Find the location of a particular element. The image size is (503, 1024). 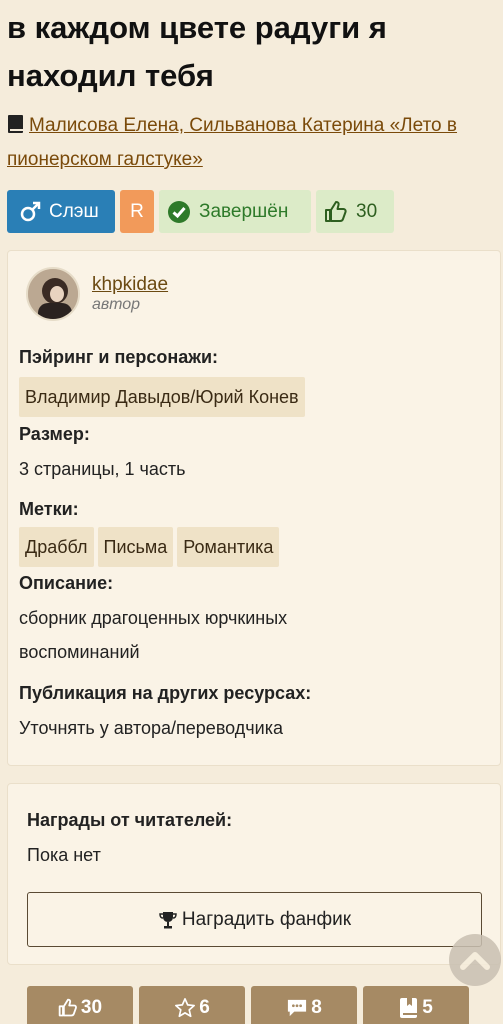

author-role: автор is located at coordinates (116, 304).